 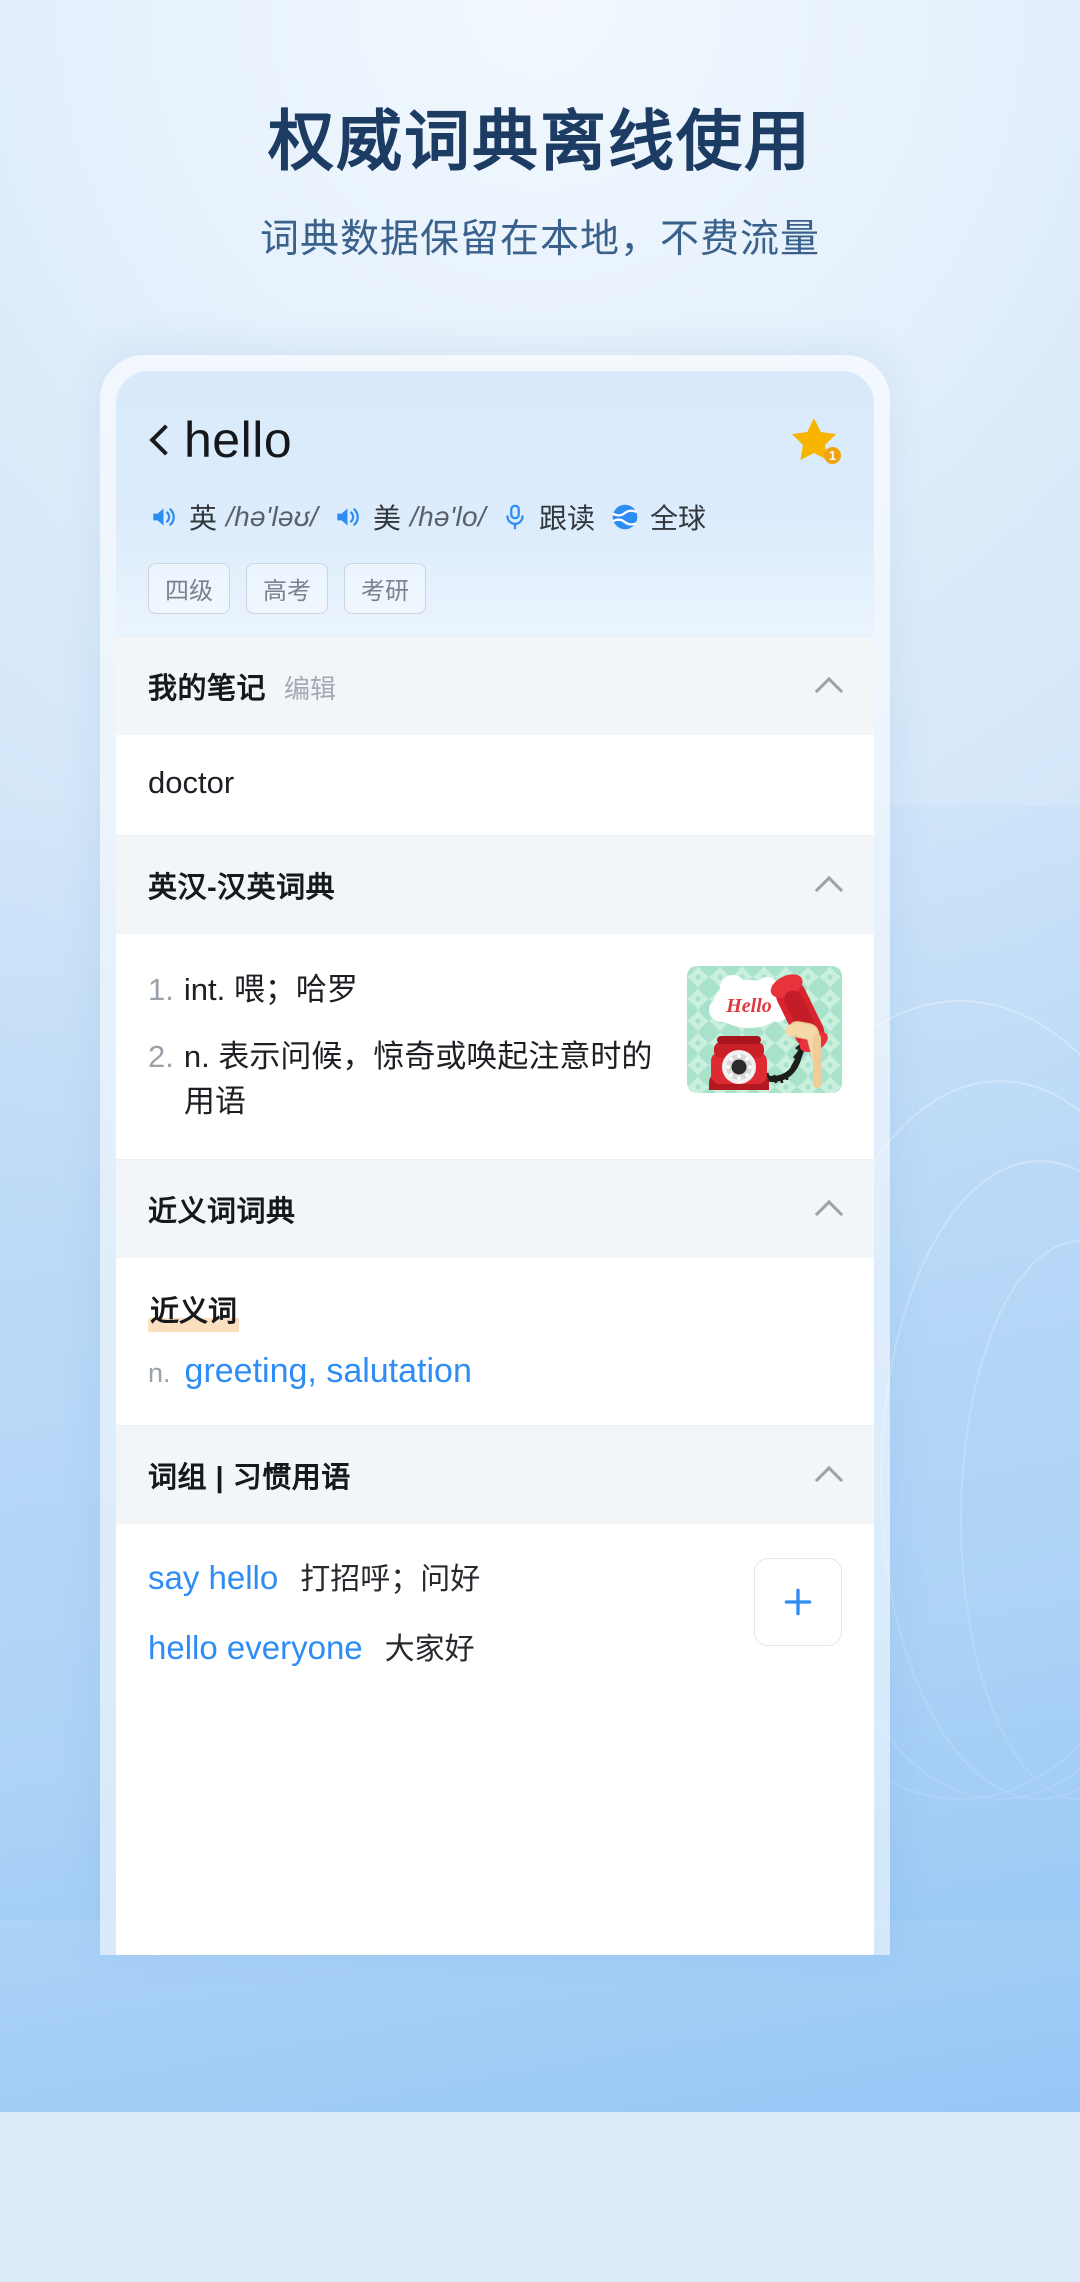 I want to click on section-title: 我的笔记, so click(x=207, y=689).